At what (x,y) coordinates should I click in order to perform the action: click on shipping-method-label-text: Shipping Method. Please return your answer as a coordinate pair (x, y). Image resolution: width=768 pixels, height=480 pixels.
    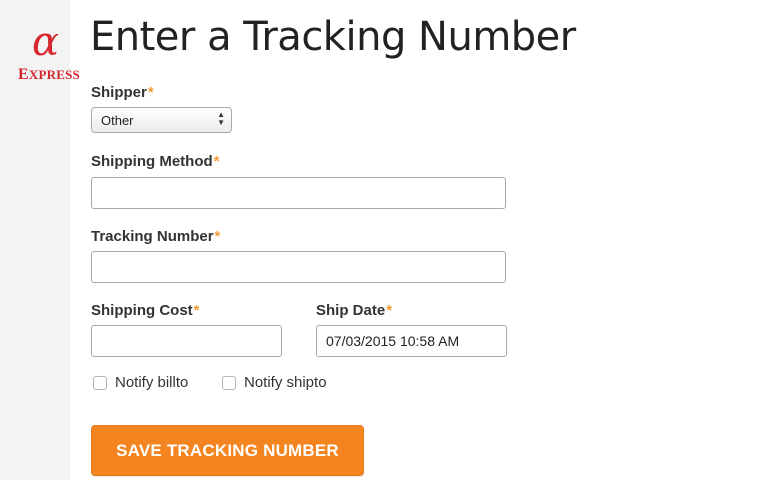
    Looking at the image, I should click on (152, 161).